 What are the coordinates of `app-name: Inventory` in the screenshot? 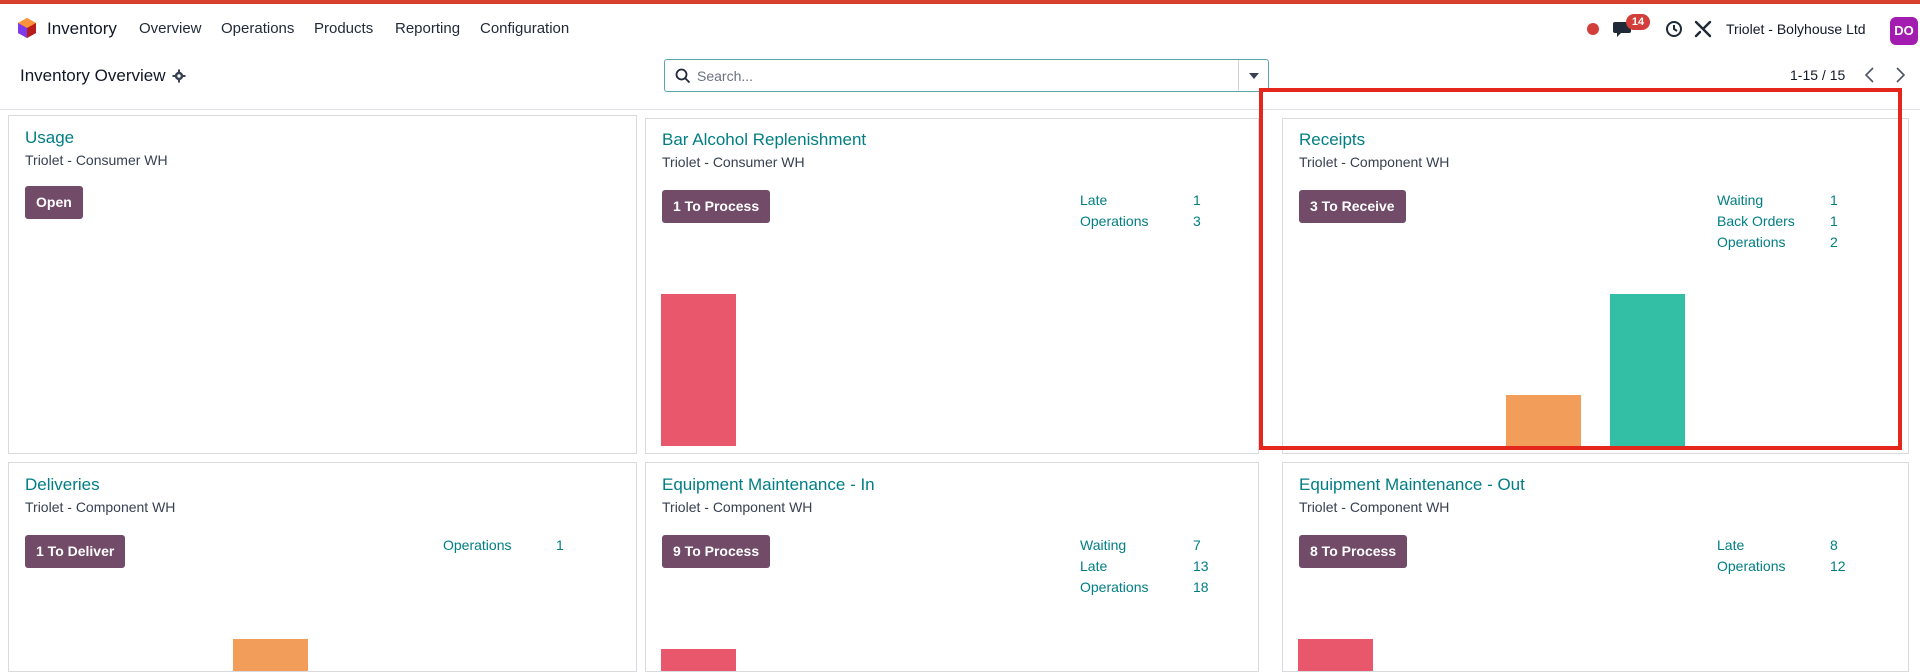 It's located at (82, 29).